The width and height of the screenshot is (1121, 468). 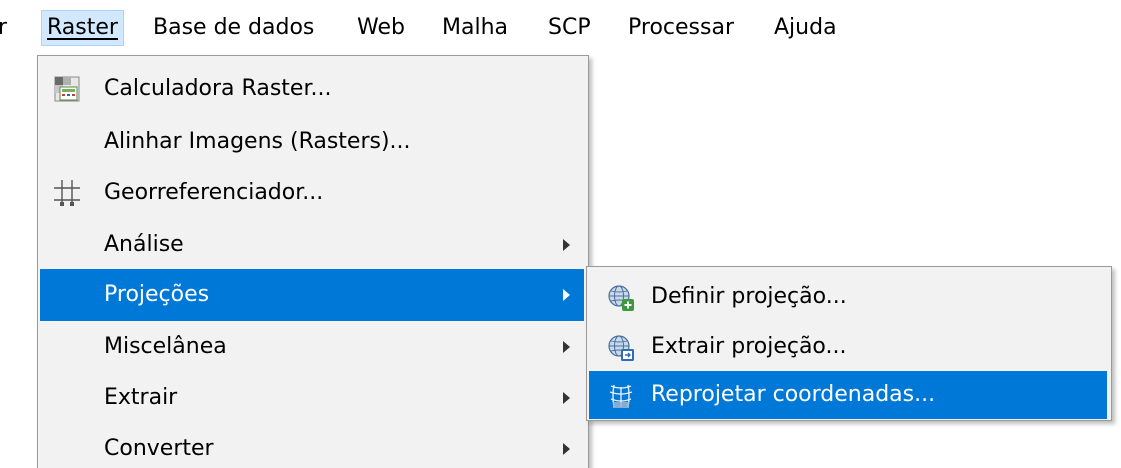 I want to click on menu-label: r, so click(x=4, y=27).